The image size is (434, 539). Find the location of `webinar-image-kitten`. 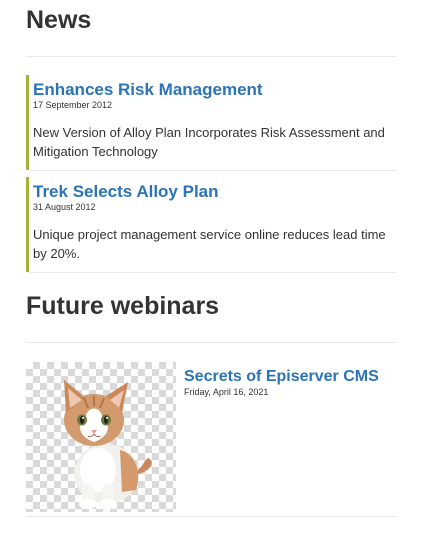

webinar-image-kitten is located at coordinates (101, 437).